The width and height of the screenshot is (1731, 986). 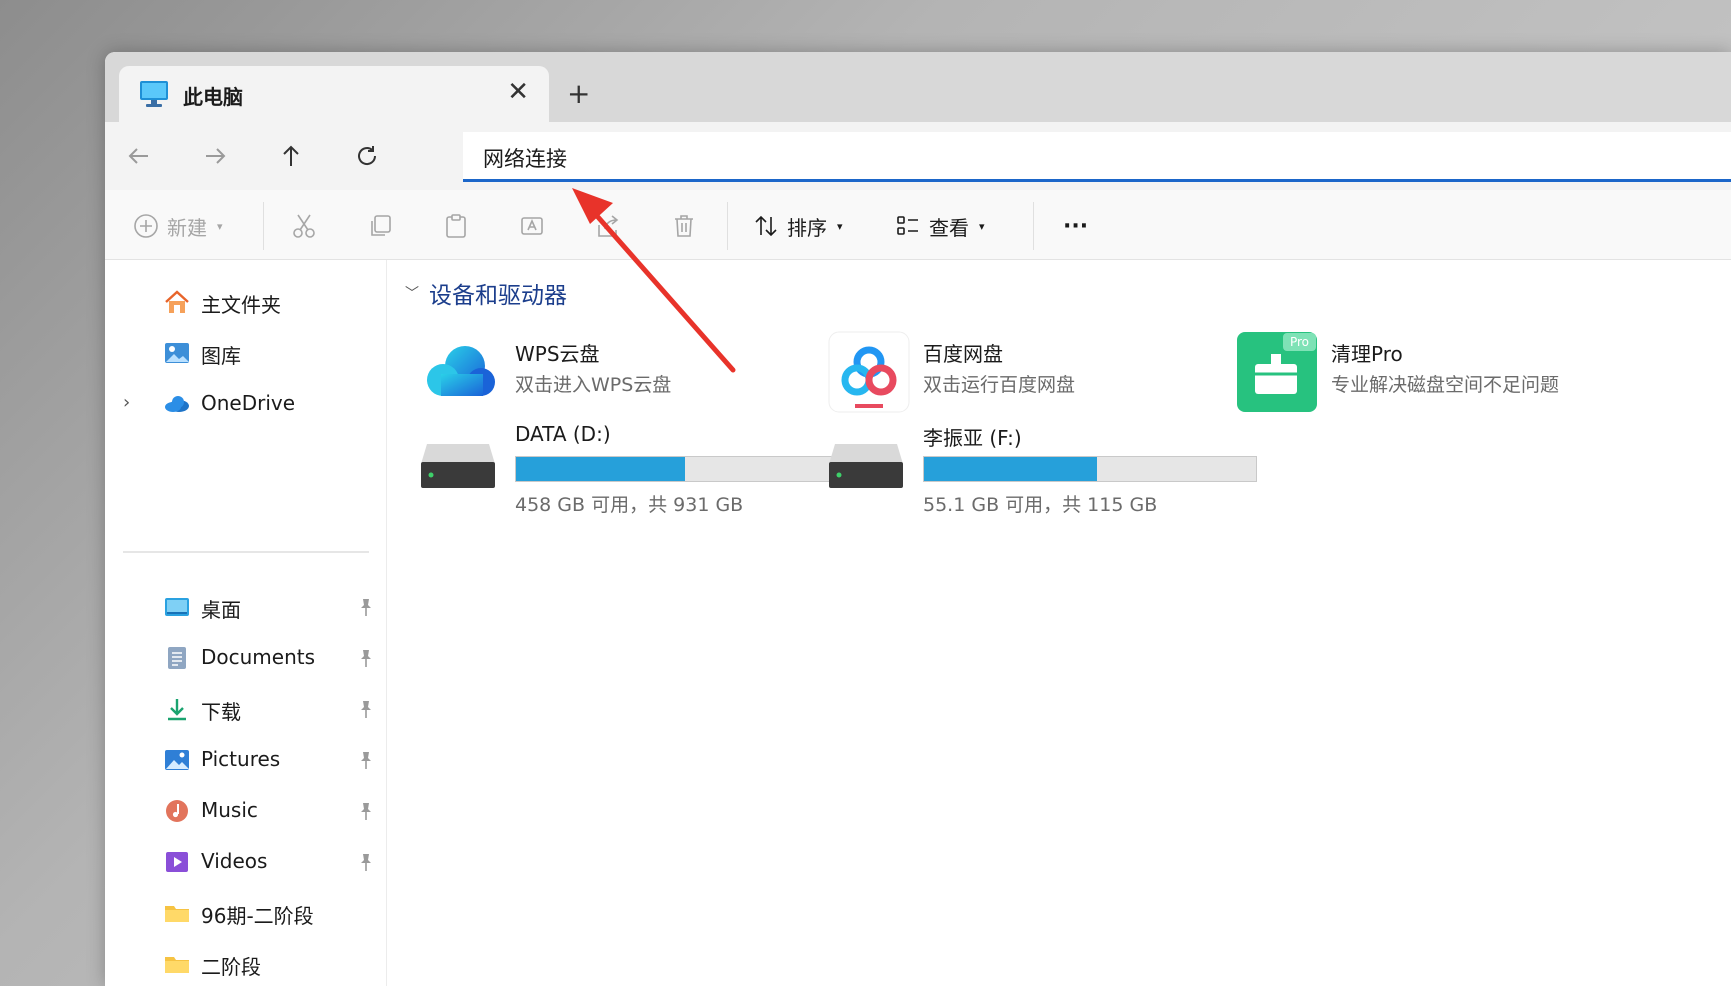 What do you see at coordinates (246, 709) in the screenshot?
I see `sidebar-item-downloads: 下载` at bounding box center [246, 709].